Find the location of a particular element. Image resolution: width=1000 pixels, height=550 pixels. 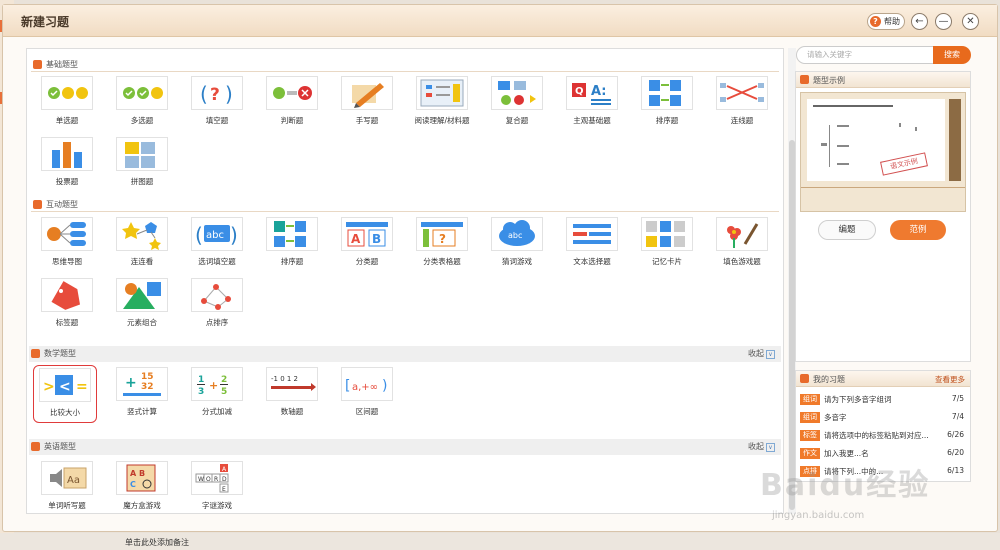

tile-label: 填空题 is located at coordinates (217, 120).